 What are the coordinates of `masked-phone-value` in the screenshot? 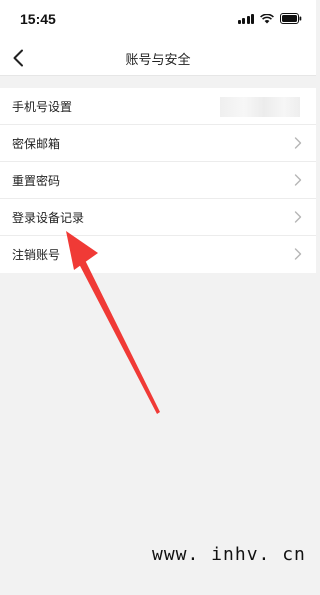 It's located at (260, 107).